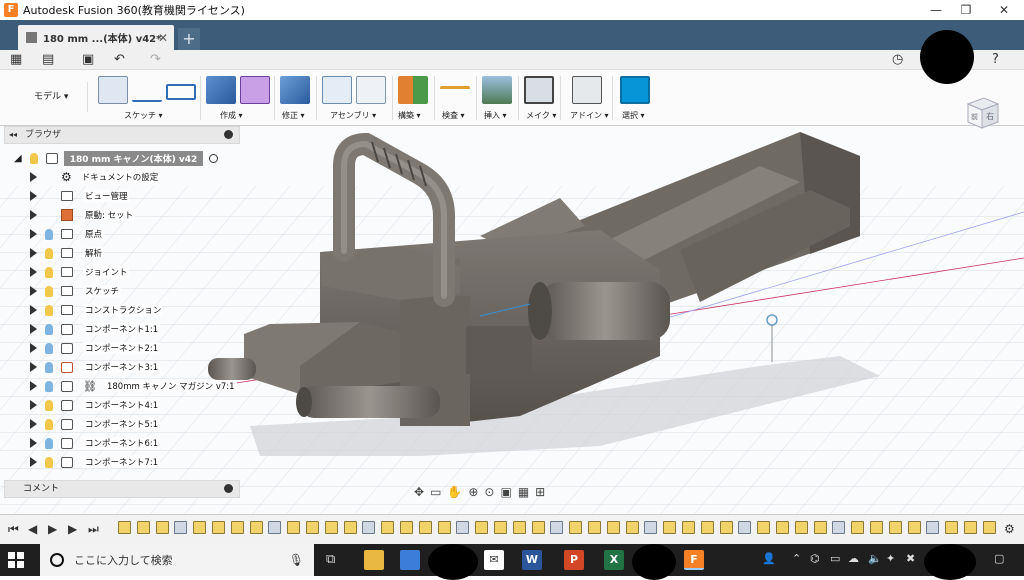 This screenshot has height=580, width=1024. Describe the element at coordinates (910, 558) in the screenshot. I see `tray-app-icon: ✖` at that location.